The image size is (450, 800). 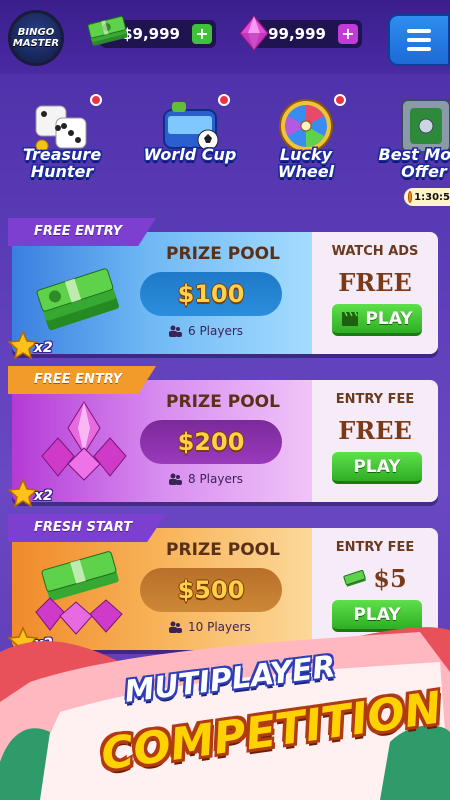 I want to click on prize-amount: $500, so click(x=211, y=590).